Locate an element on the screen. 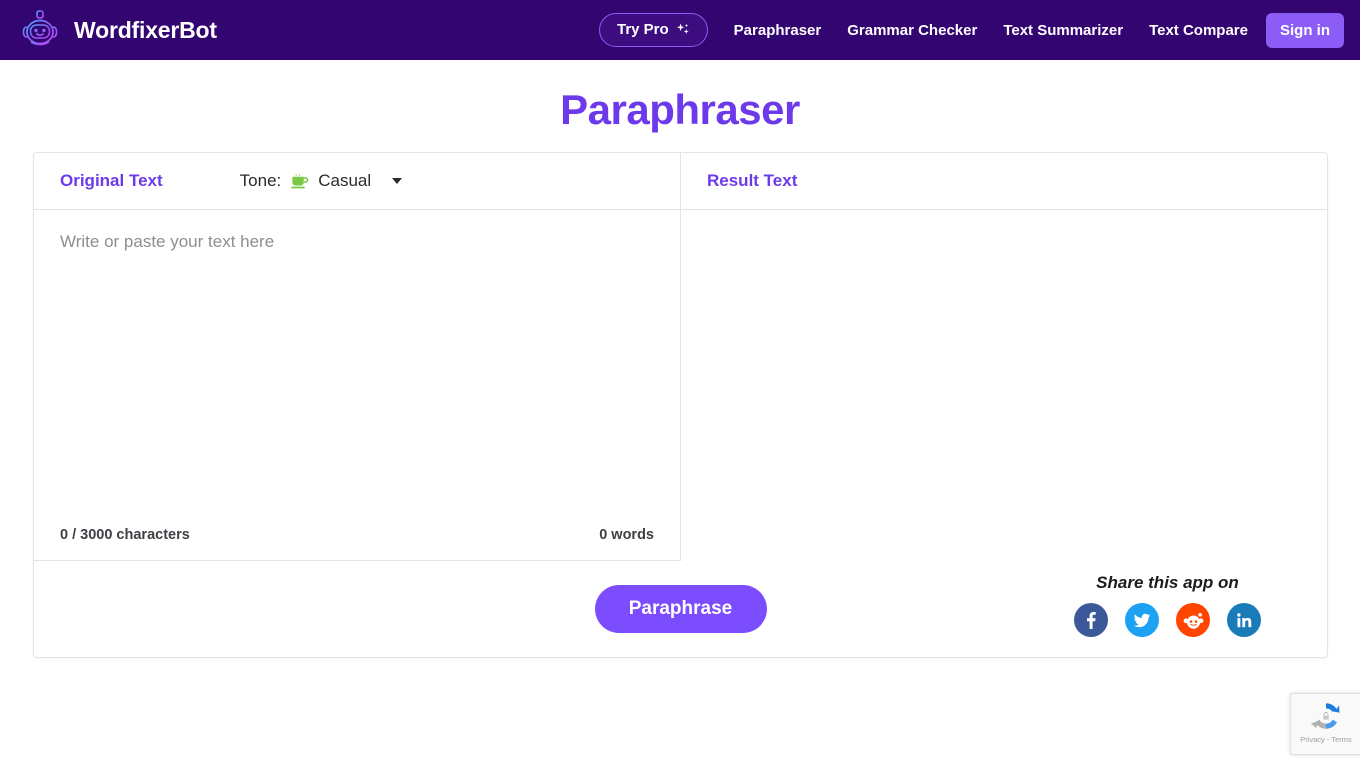 The width and height of the screenshot is (1360, 764). share-icon-list is located at coordinates (1167, 620).